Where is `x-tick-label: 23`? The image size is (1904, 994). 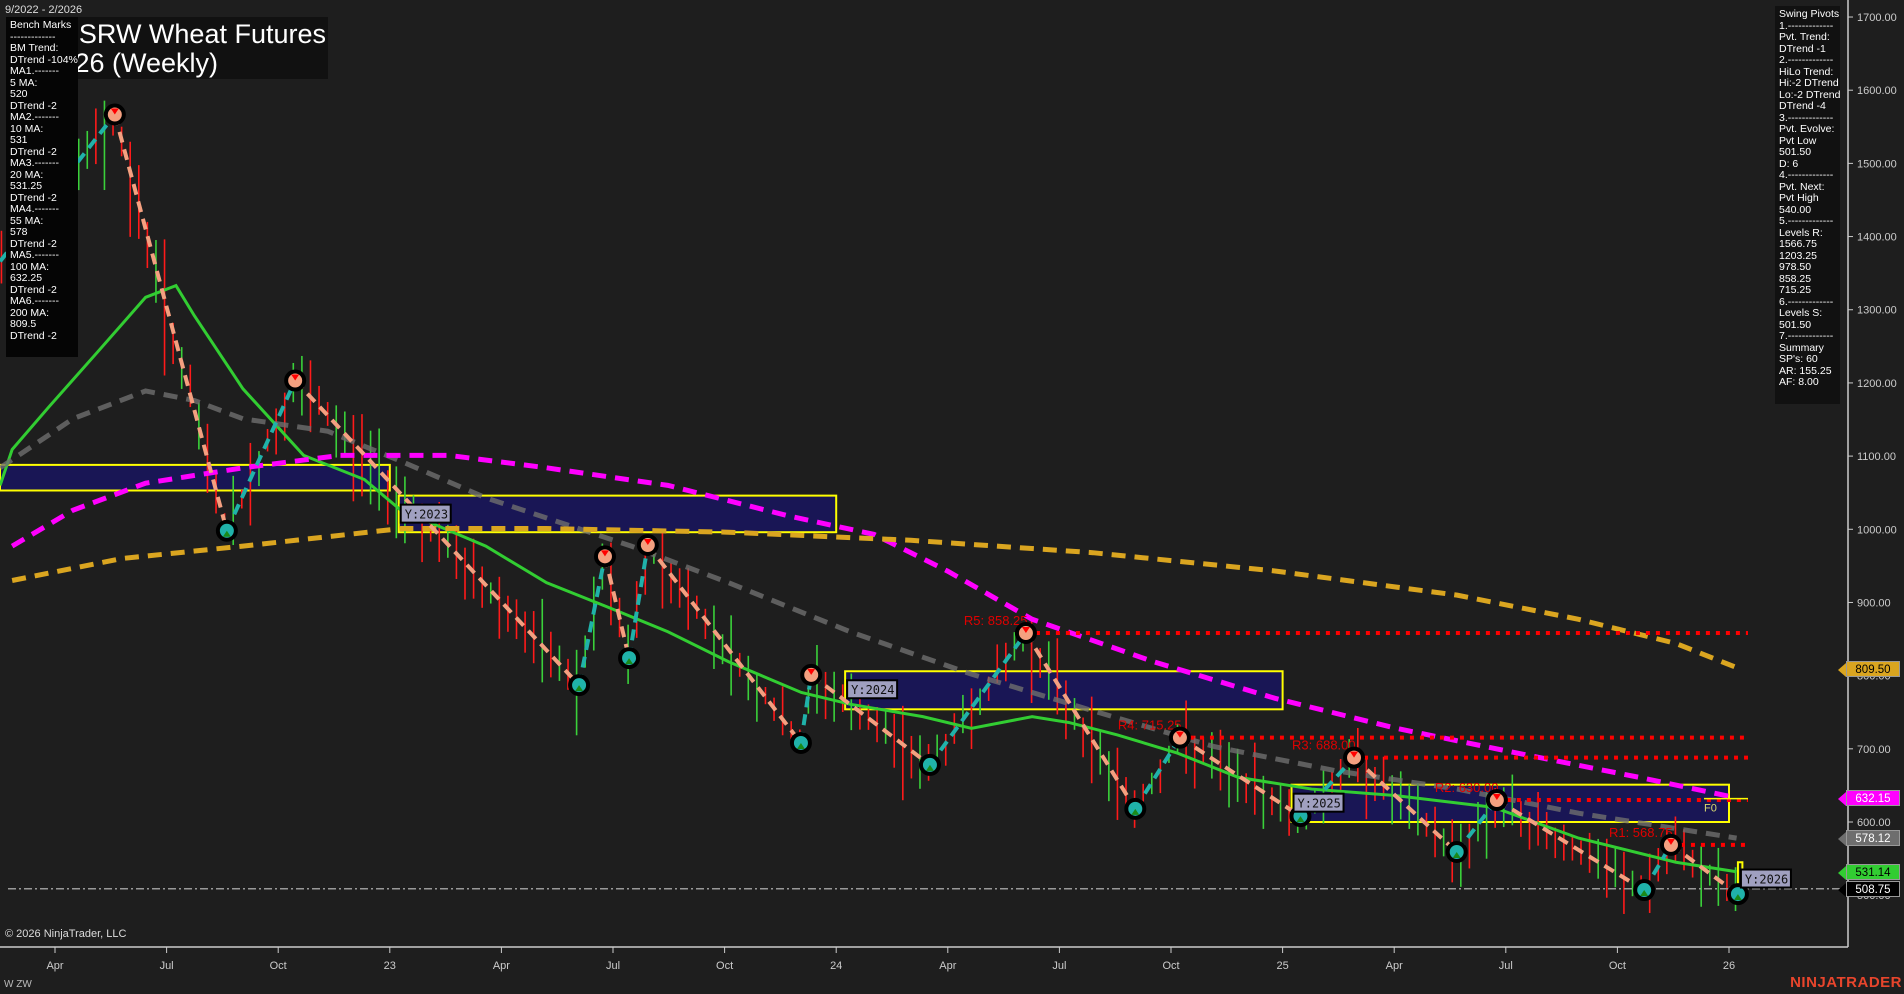 x-tick-label: 23 is located at coordinates (390, 966).